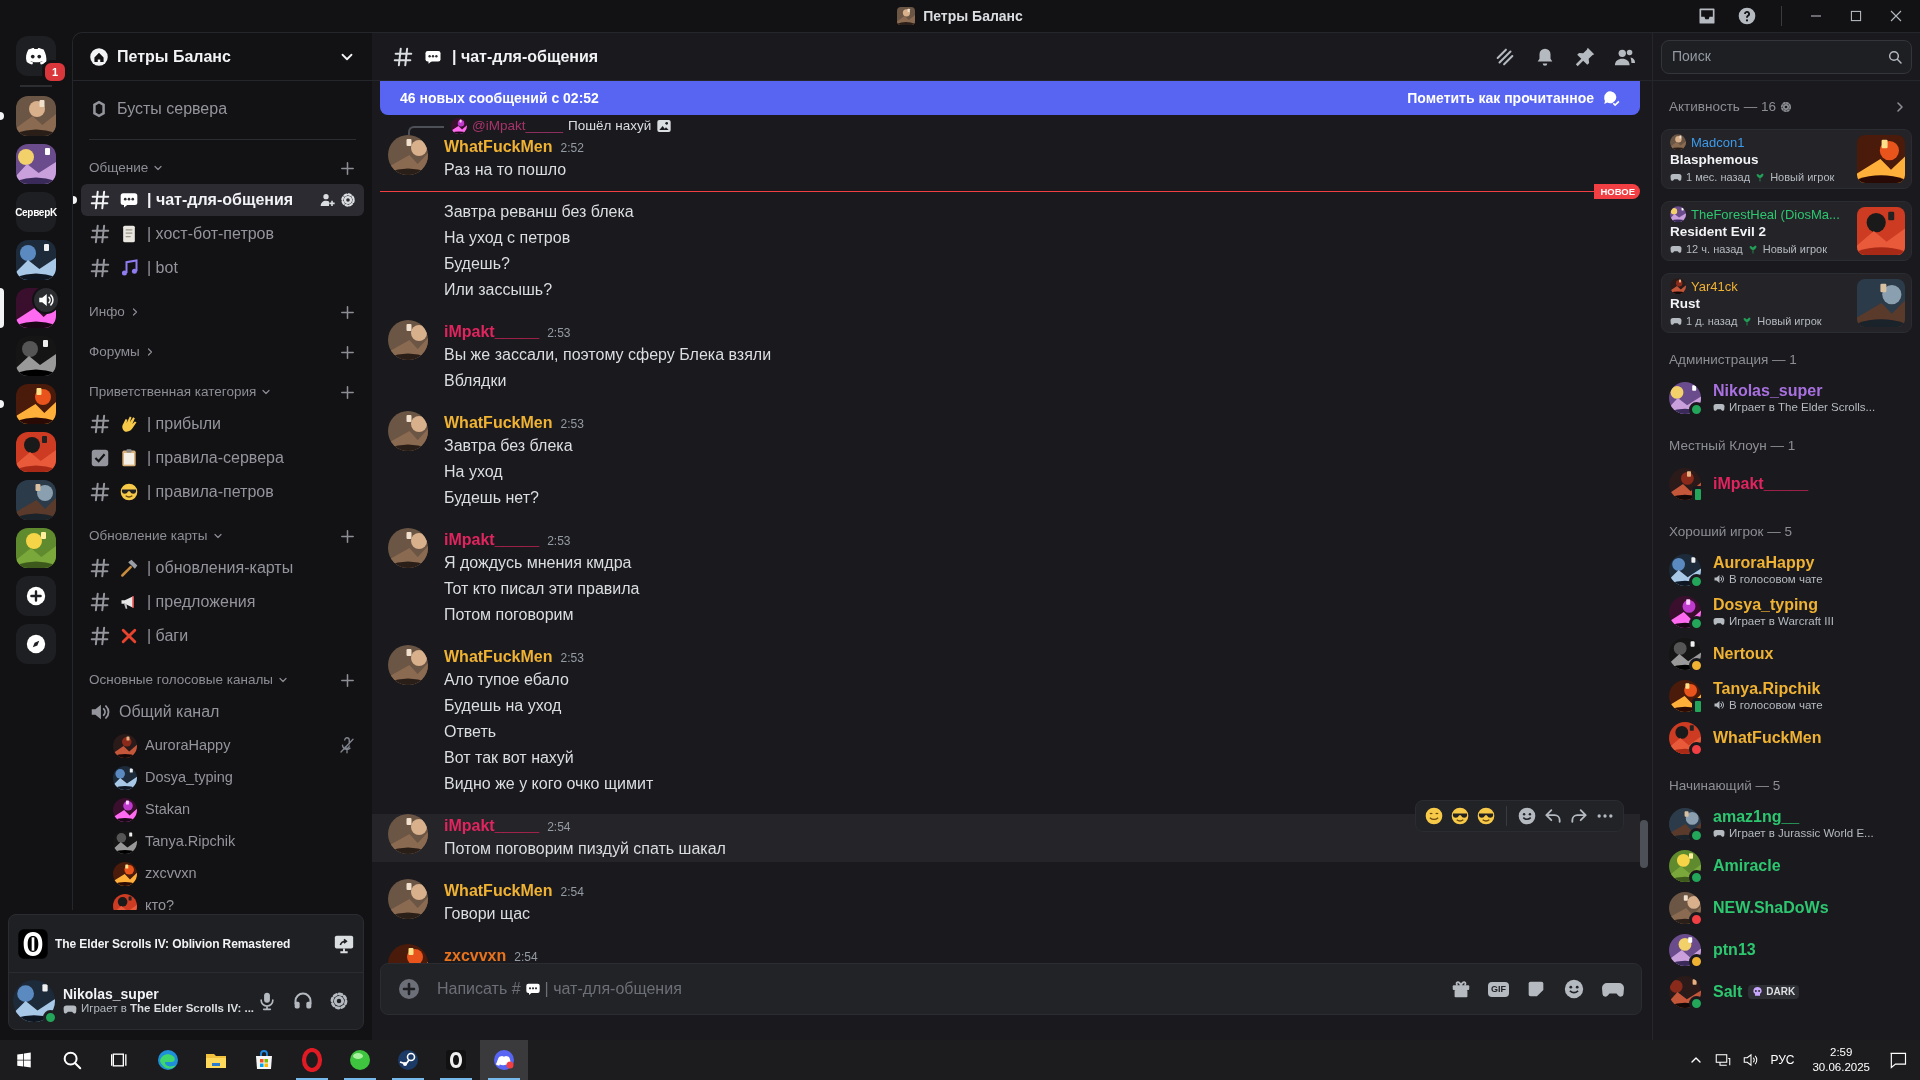 The width and height of the screenshot is (1920, 1080). Describe the element at coordinates (36, 56) in the screenshot. I see `home-button` at that location.